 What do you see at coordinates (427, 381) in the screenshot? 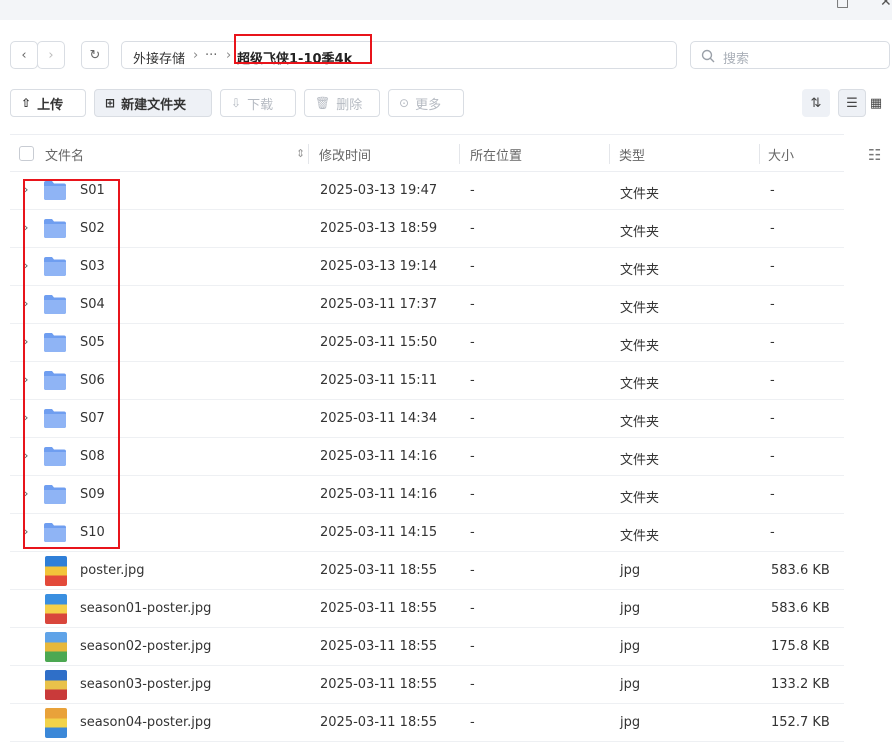
I see `table-row: › S06 2025-03-11 15:11- 文件夹 -` at bounding box center [427, 381].